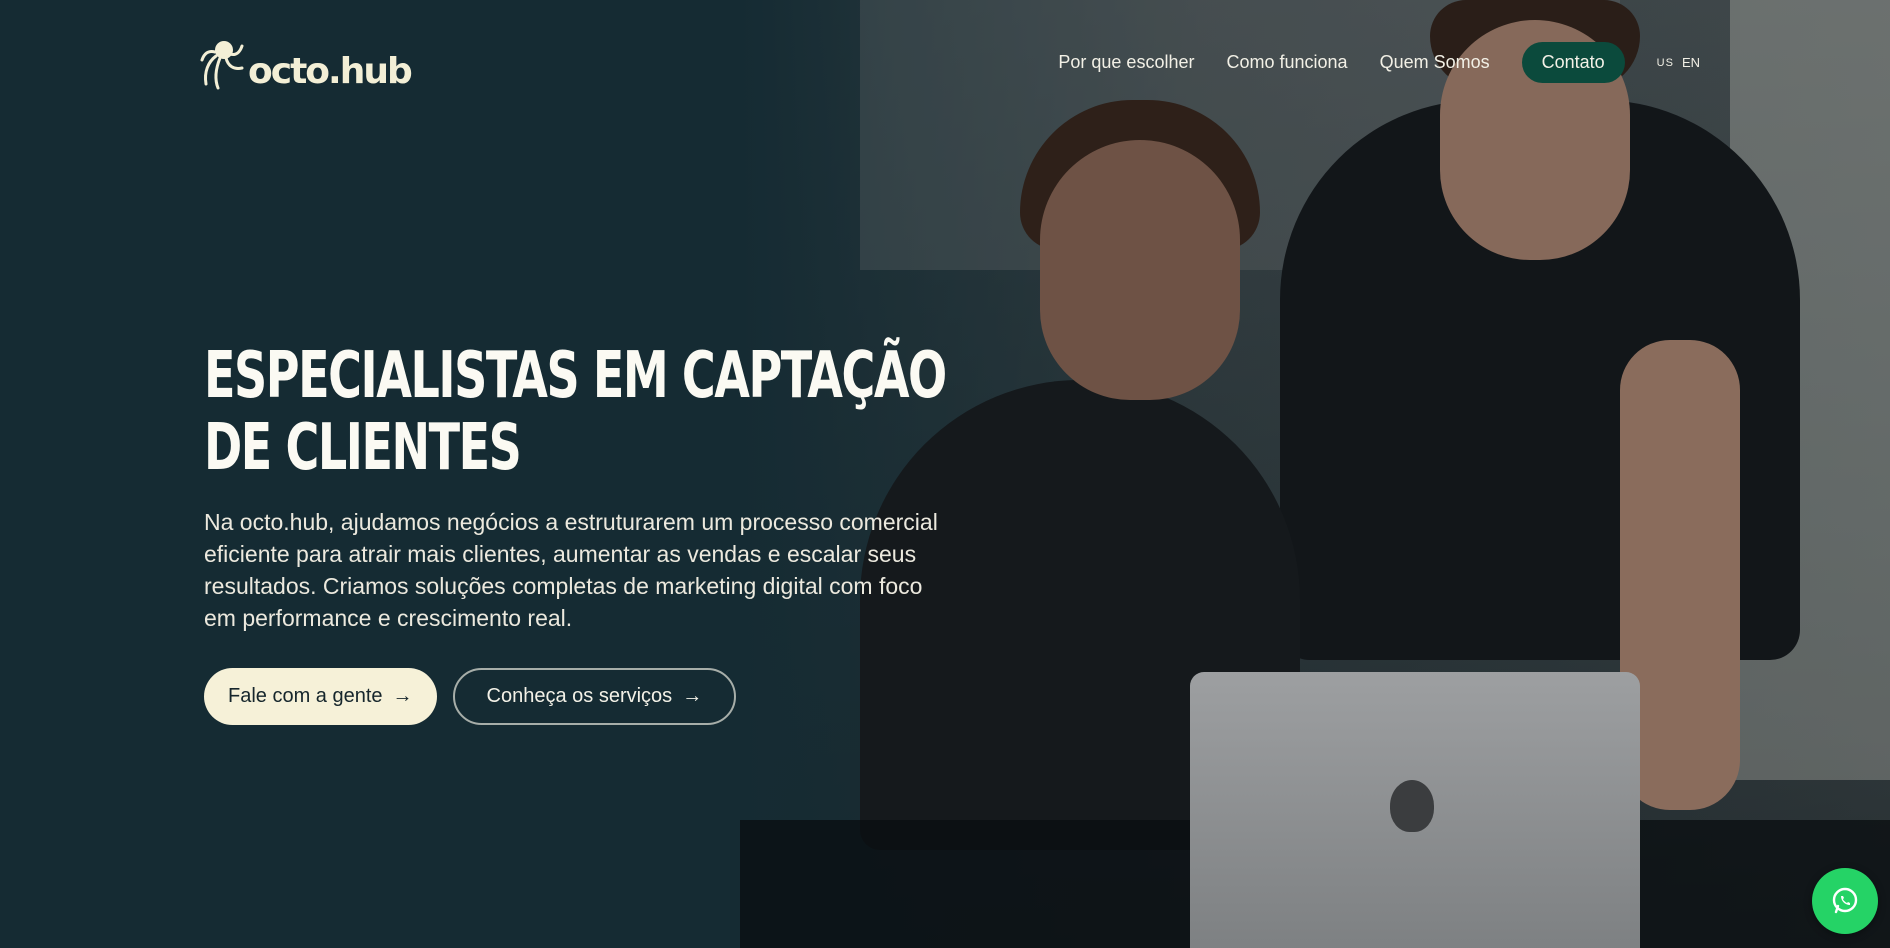 The width and height of the screenshot is (1890, 948). Describe the element at coordinates (305, 696) in the screenshot. I see `talk-to-us-label: Fale com a gente` at that location.